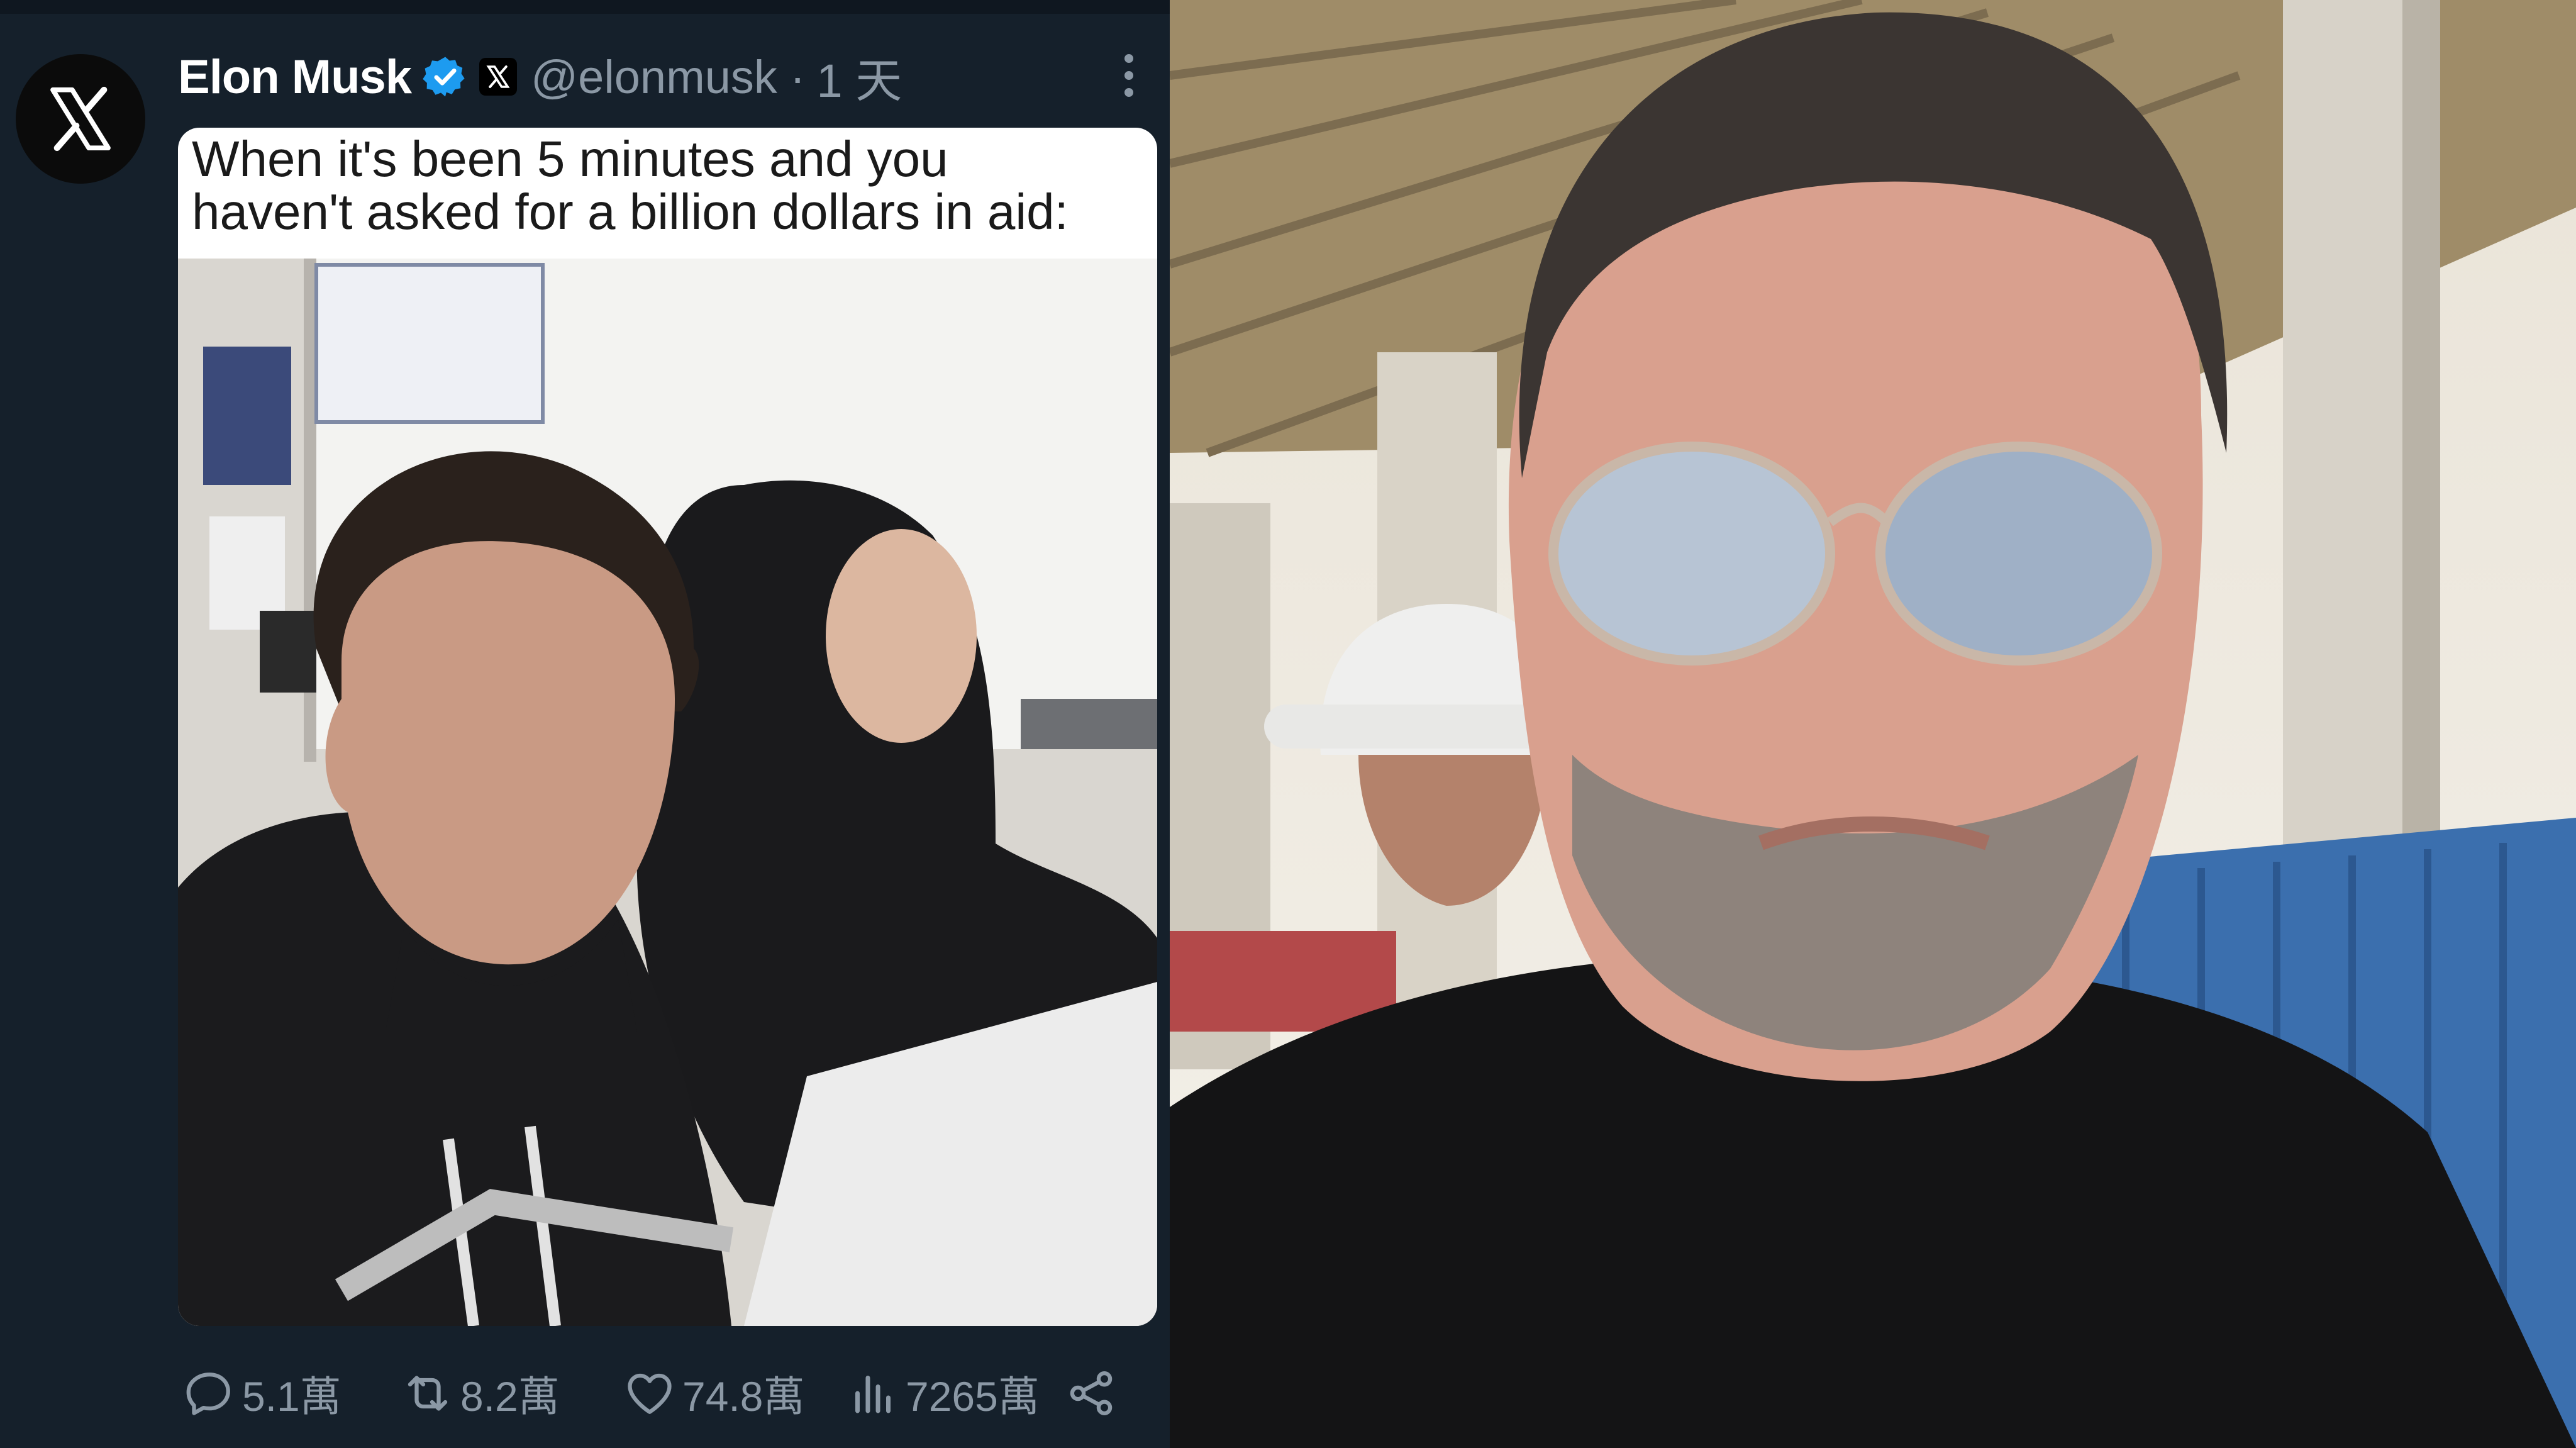 This screenshot has height=1448, width=2576. I want to click on x-logo-icon, so click(80, 119).